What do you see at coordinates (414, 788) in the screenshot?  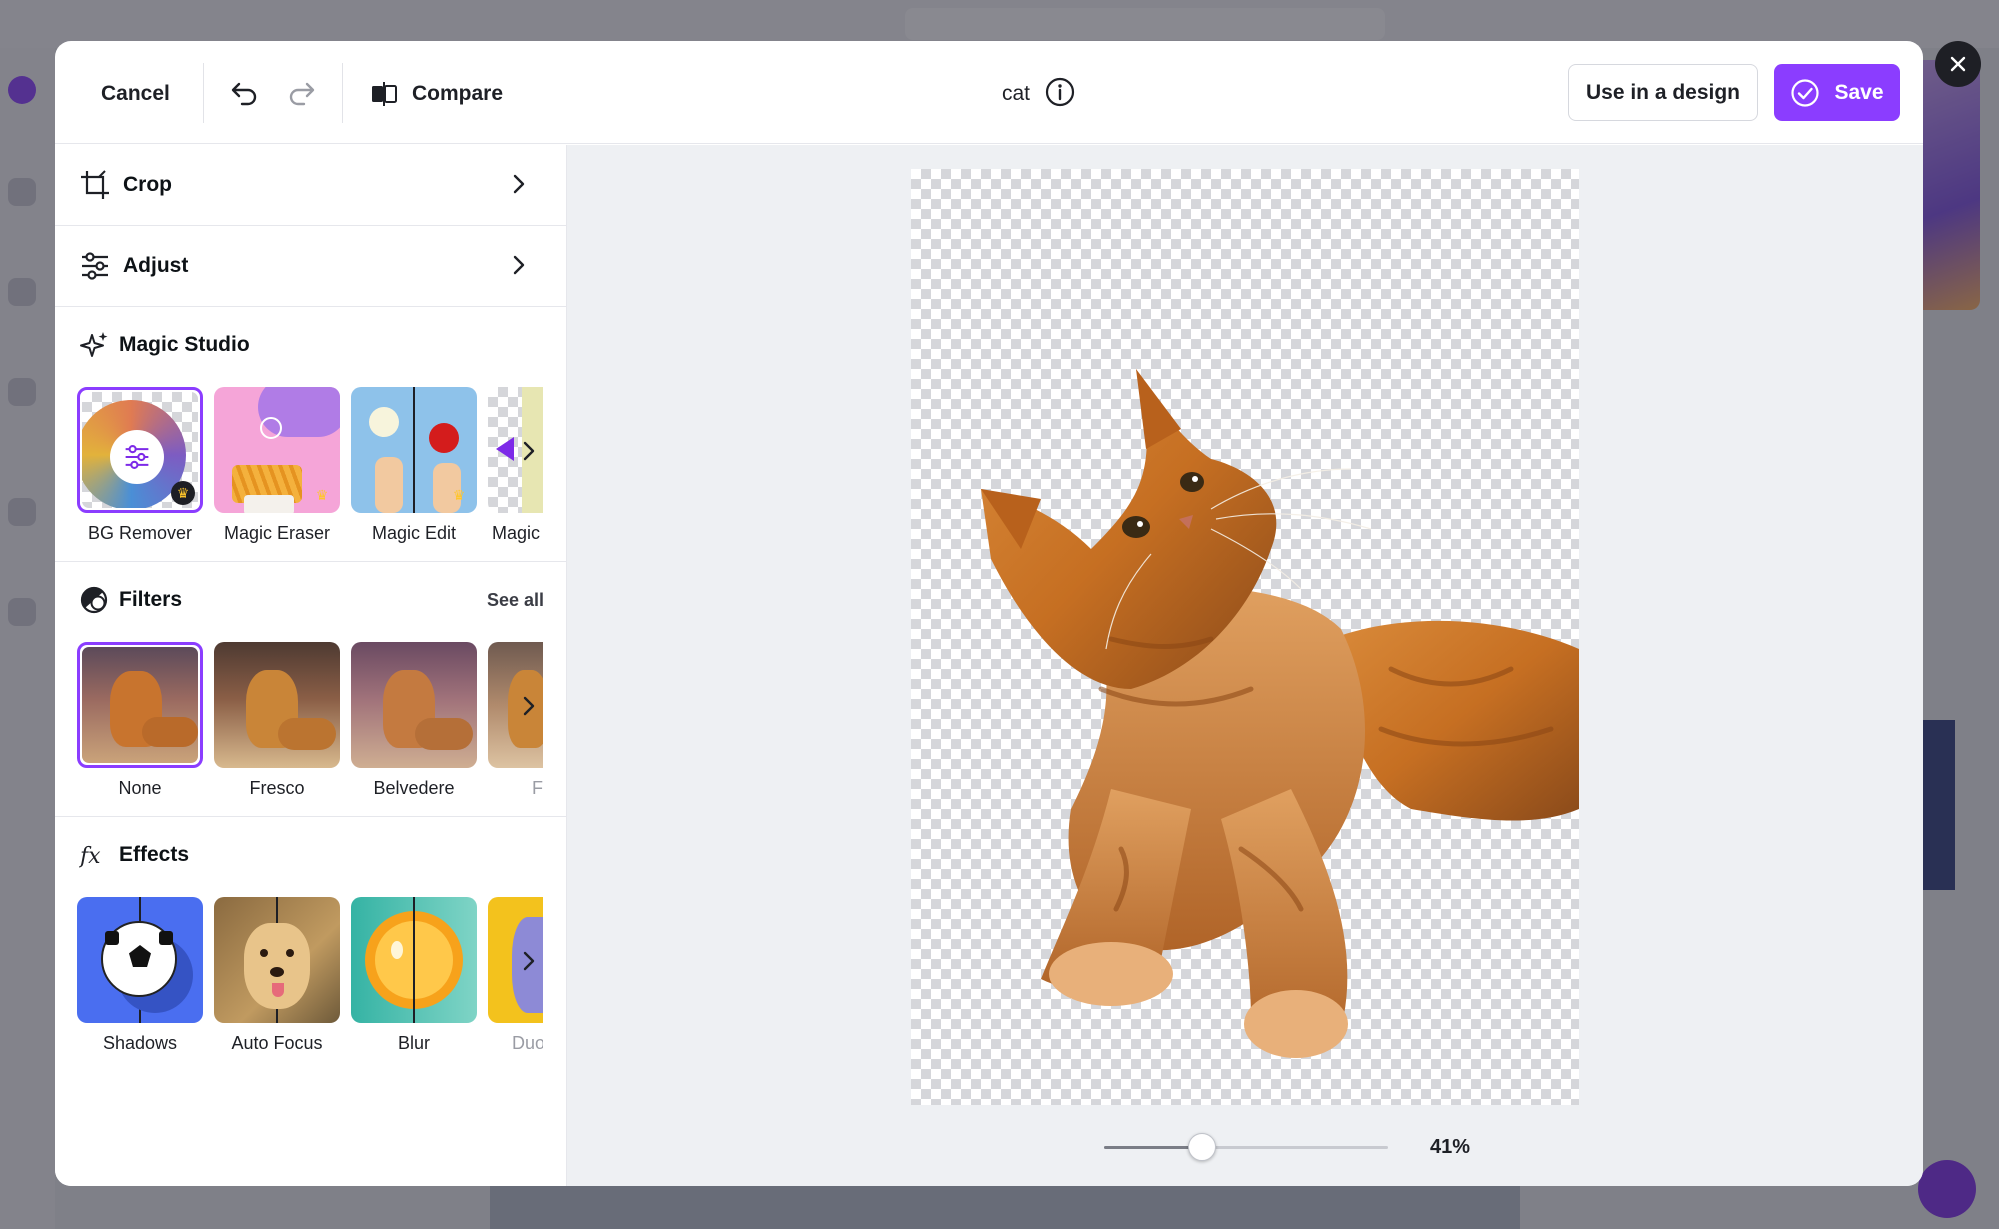 I see `filter-belvedere-label: Belvedere` at bounding box center [414, 788].